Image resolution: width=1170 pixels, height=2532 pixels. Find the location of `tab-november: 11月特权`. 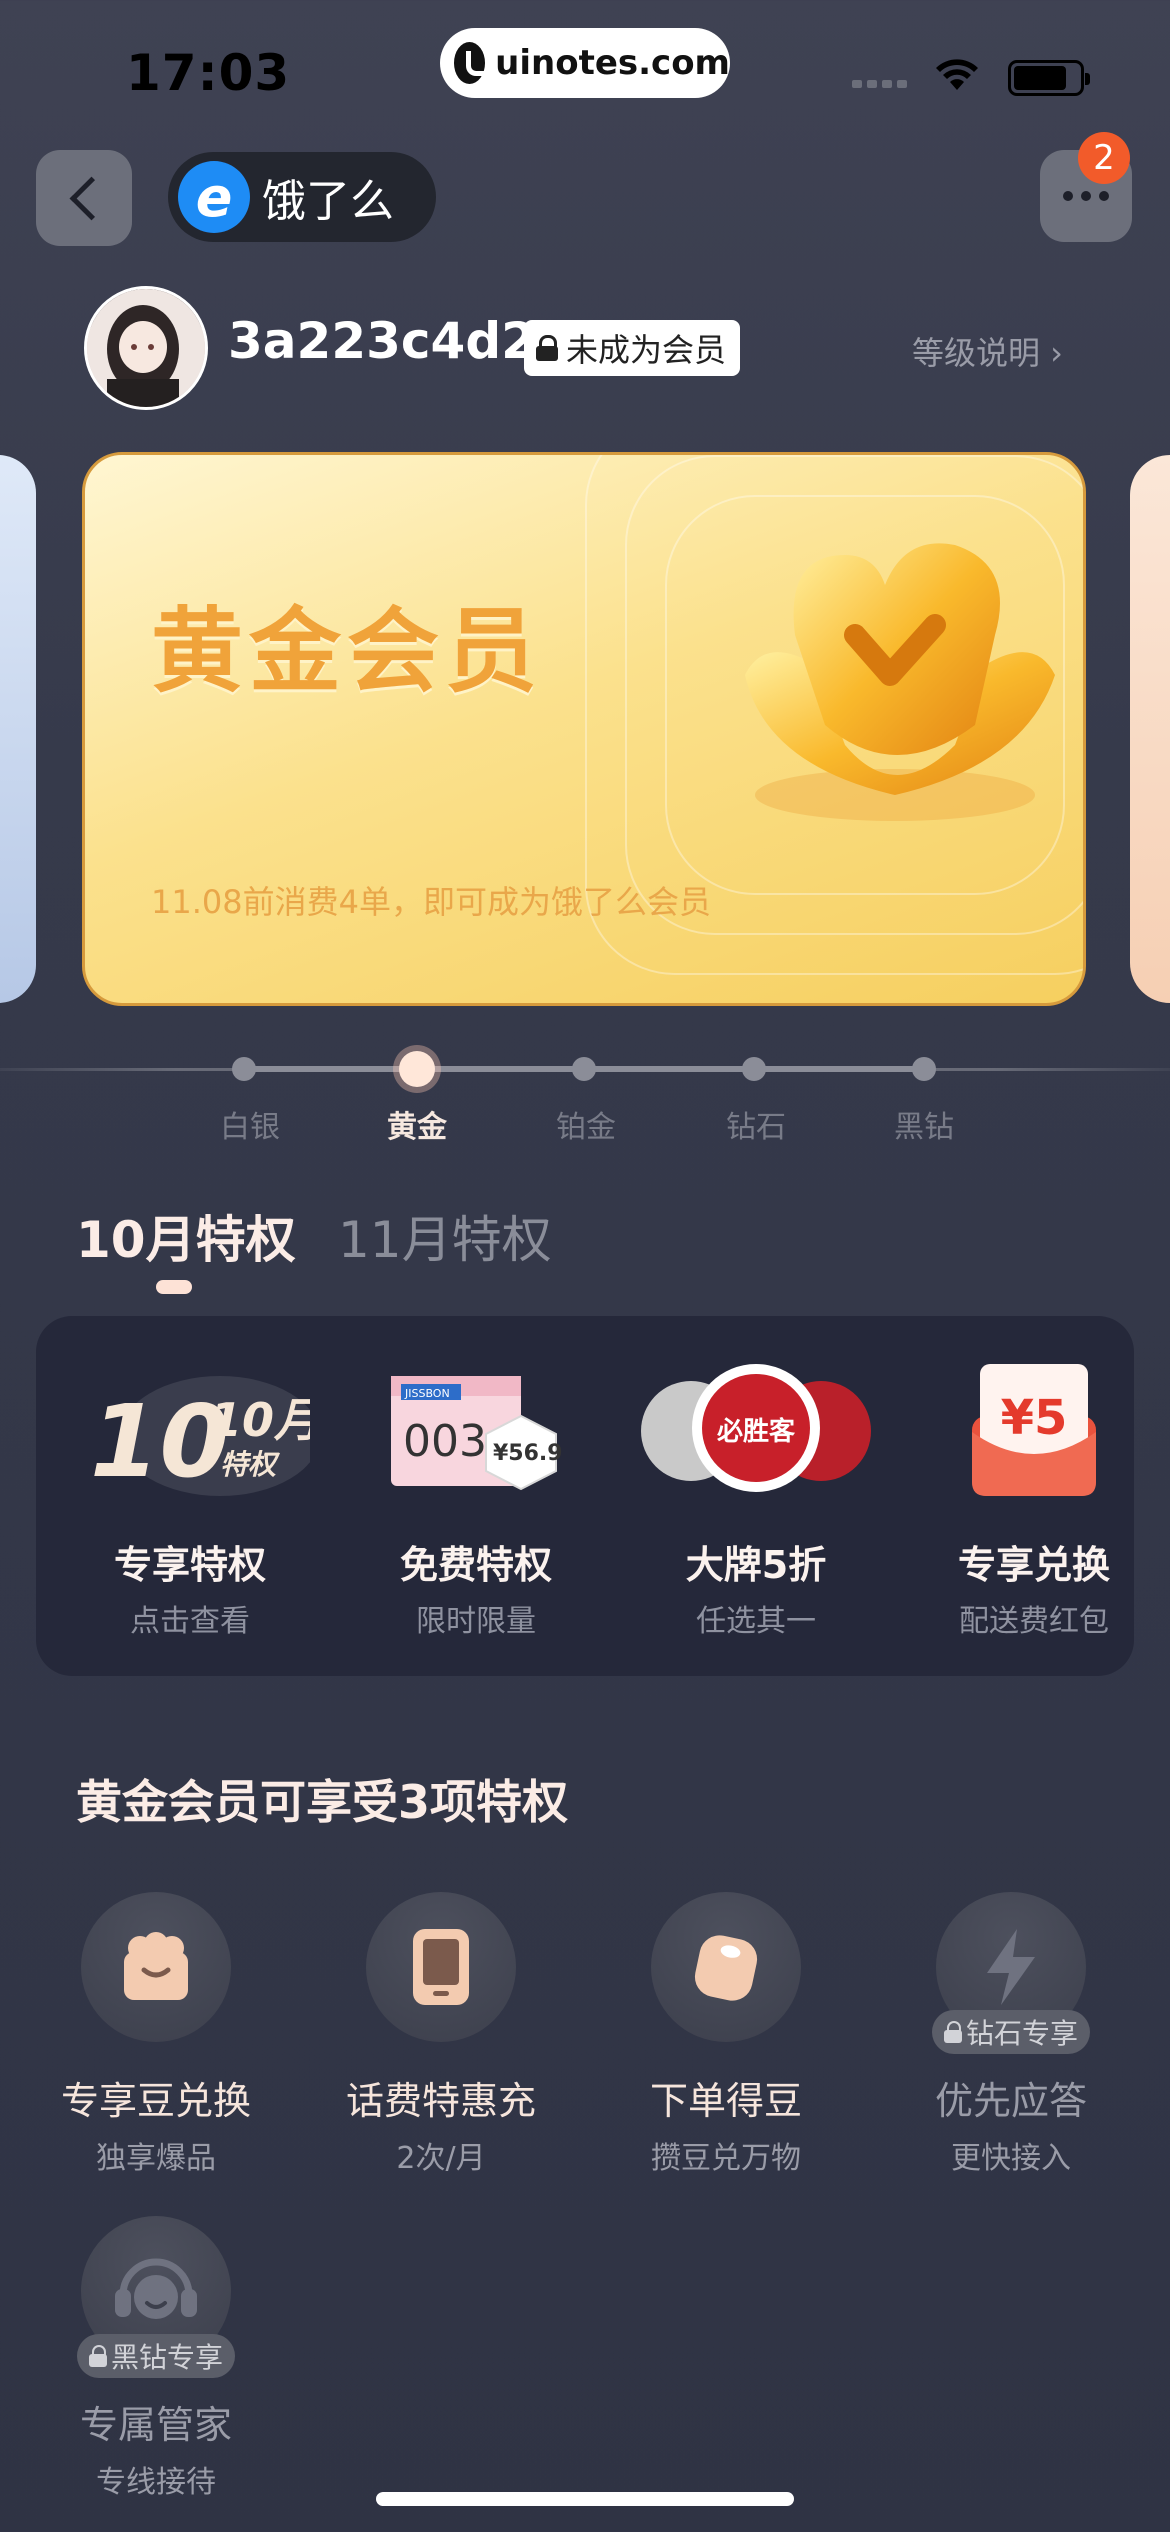

tab-november: 11月特权 is located at coordinates (445, 1236).